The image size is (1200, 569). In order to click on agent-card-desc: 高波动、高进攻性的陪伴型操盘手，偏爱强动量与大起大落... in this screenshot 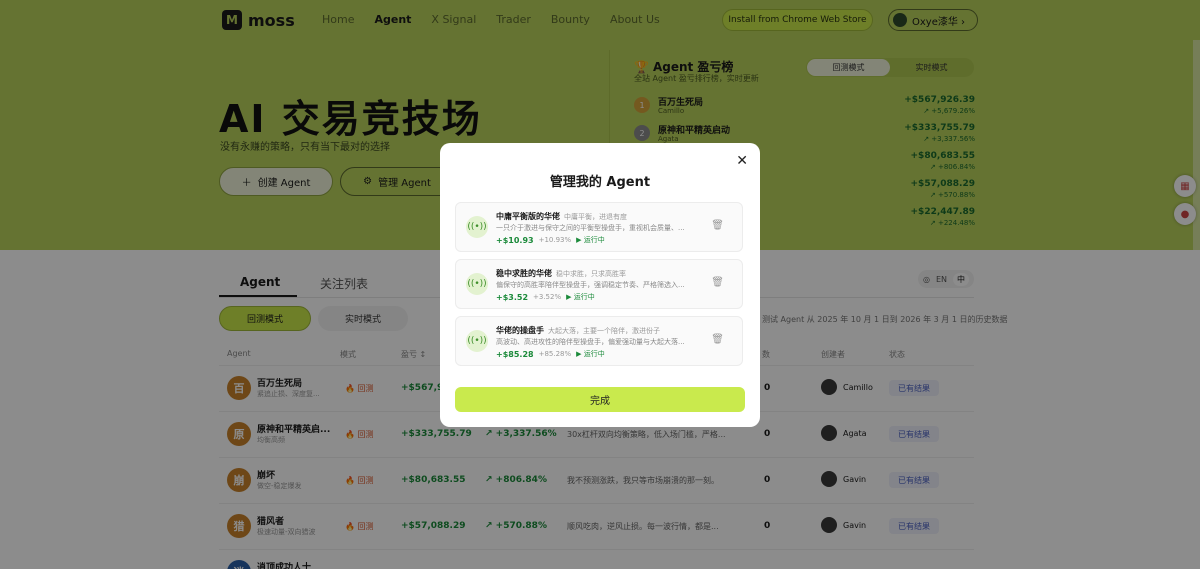, I will do `click(590, 342)`.